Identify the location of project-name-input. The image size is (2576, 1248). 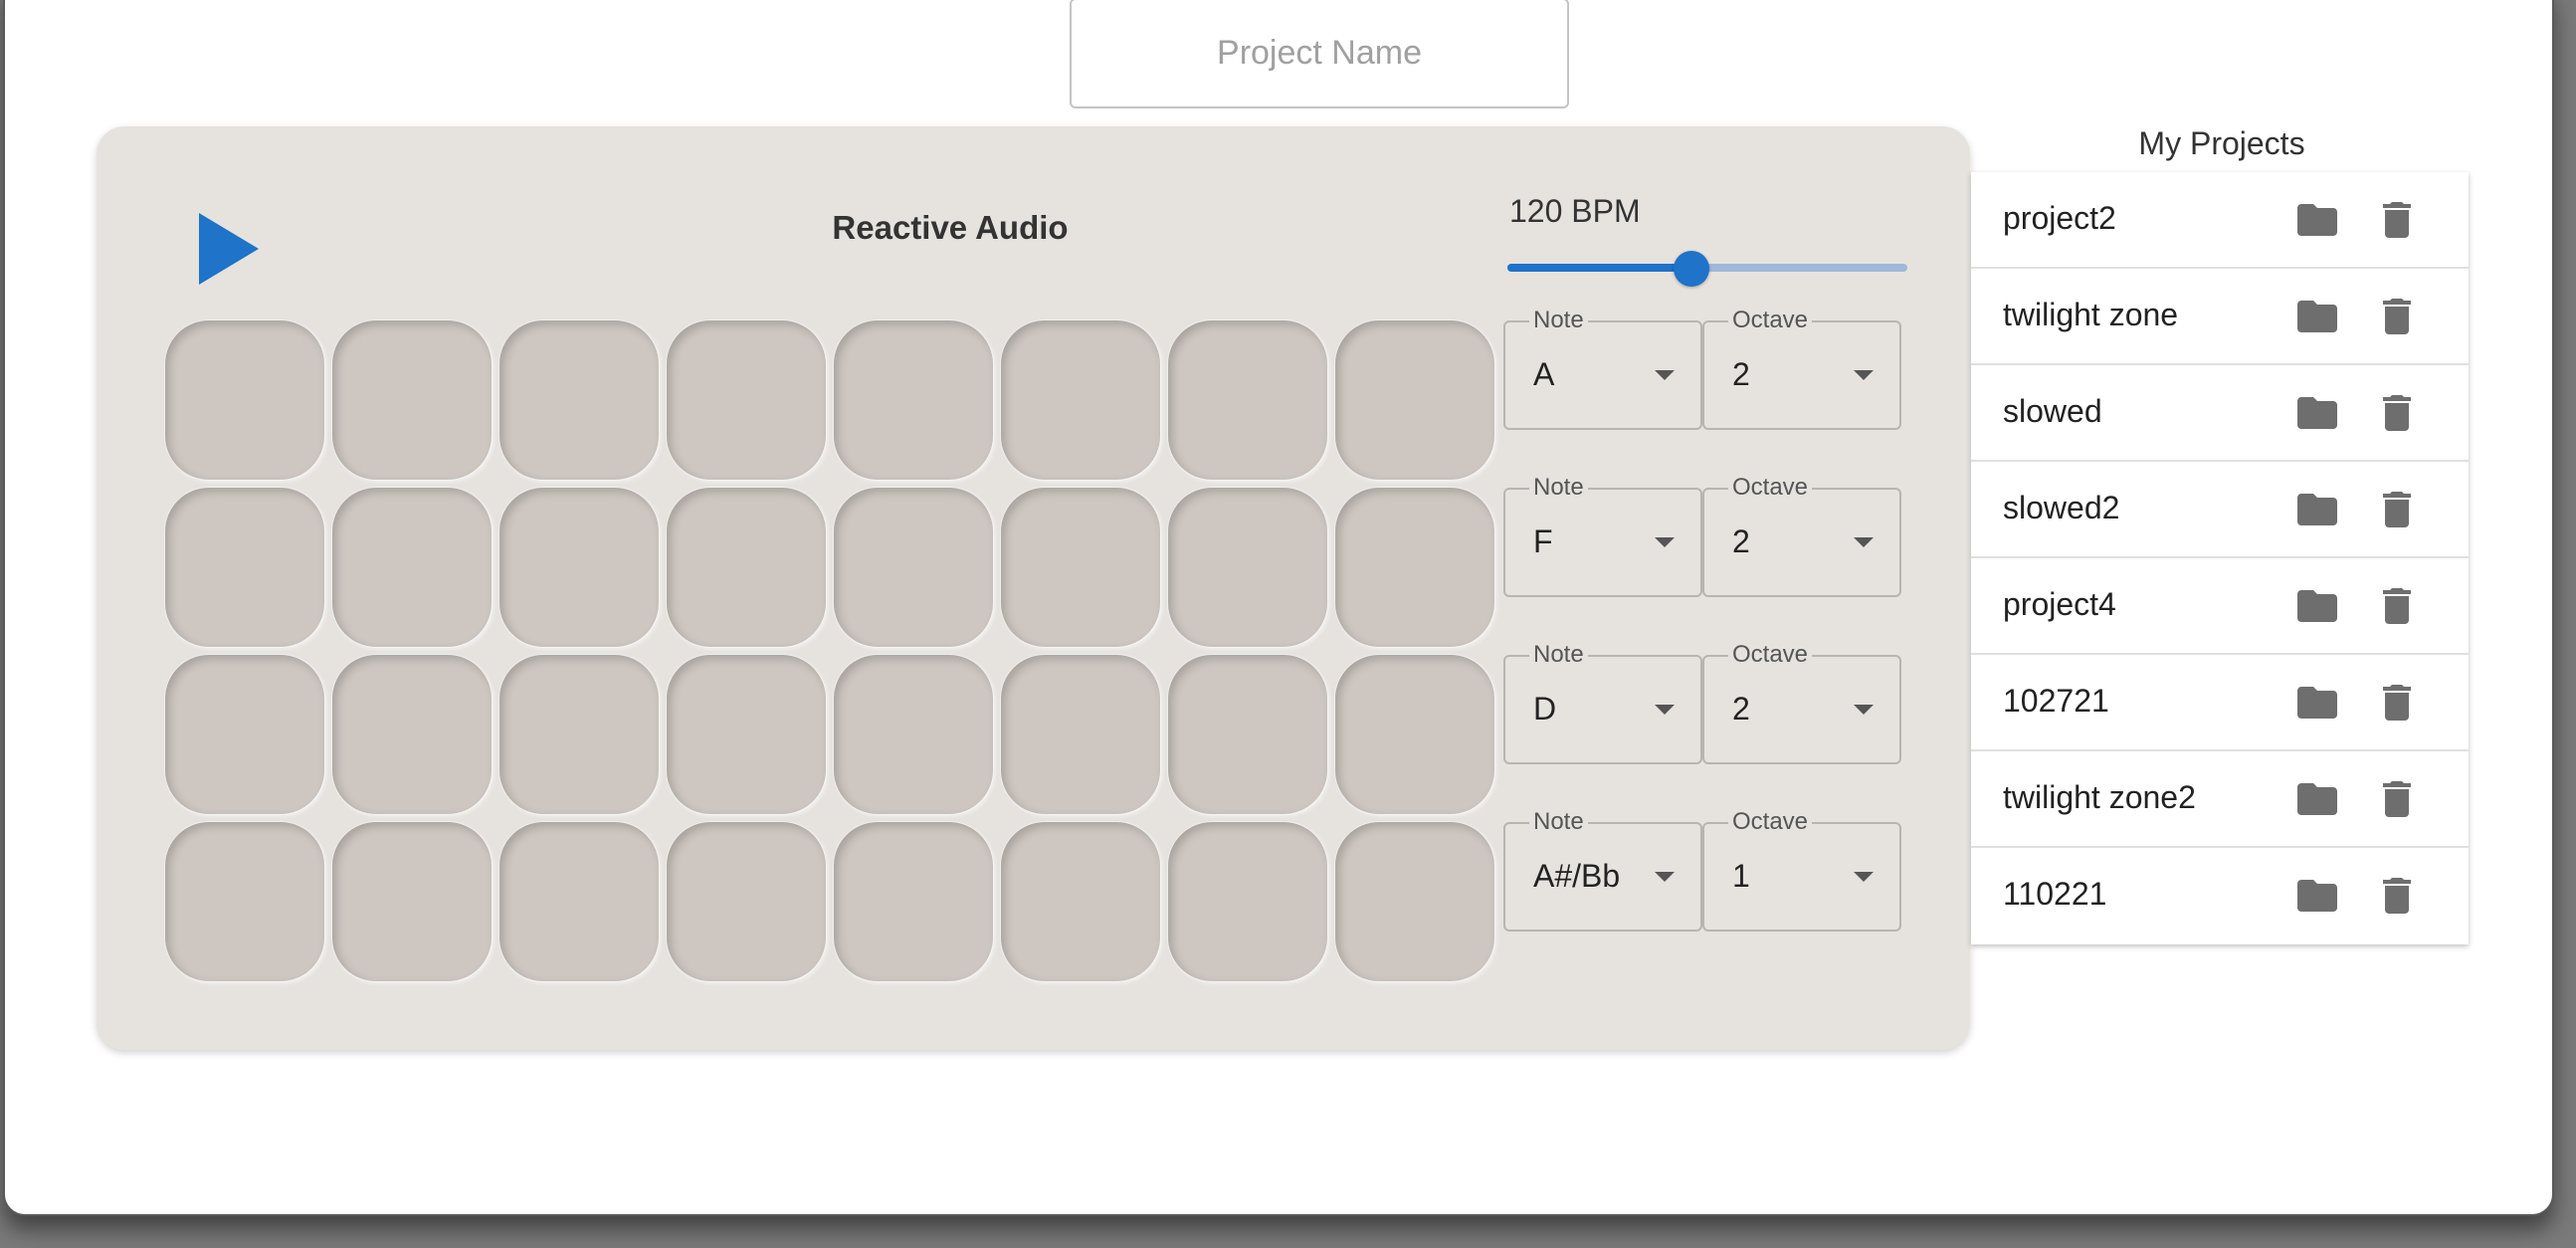
(1319, 54).